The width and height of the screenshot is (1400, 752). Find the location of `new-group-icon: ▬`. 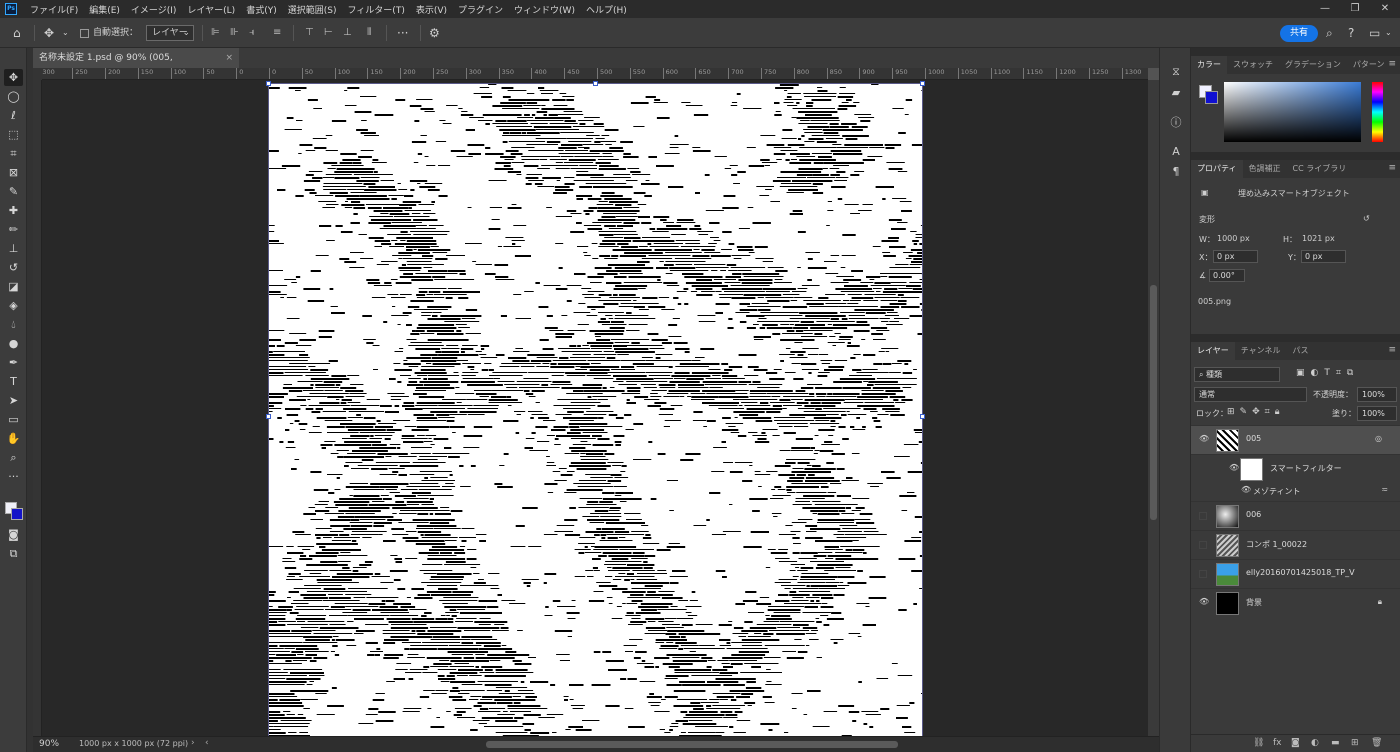

new-group-icon: ▬ is located at coordinates (1335, 743).